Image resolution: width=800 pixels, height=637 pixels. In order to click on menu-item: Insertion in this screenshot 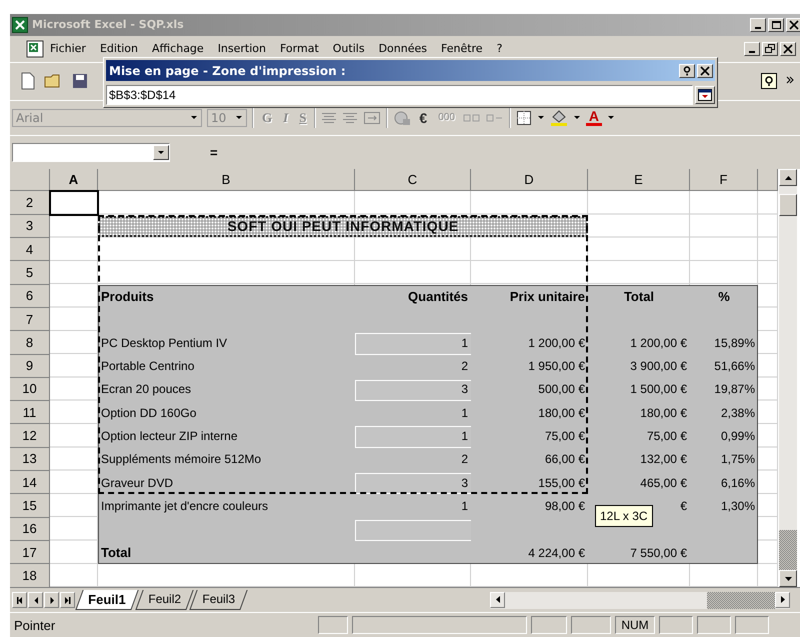, I will do `click(241, 49)`.